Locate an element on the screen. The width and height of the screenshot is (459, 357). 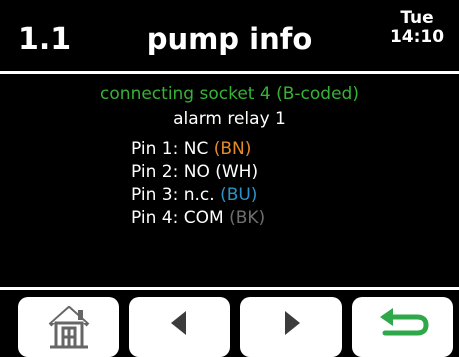
connection-label: connecting socket 4 (B-coded) is located at coordinates (229, 94).